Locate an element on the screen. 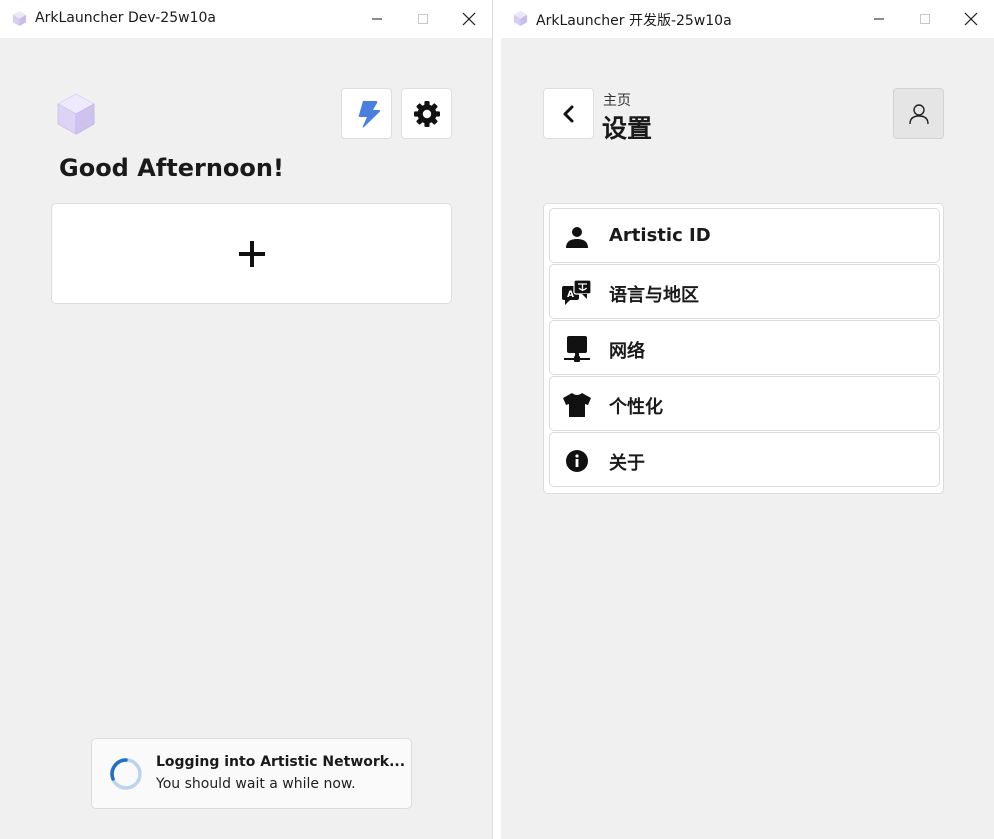 The height and width of the screenshot is (839, 994). toast-message: You should wait a while now. is located at coordinates (256, 784).